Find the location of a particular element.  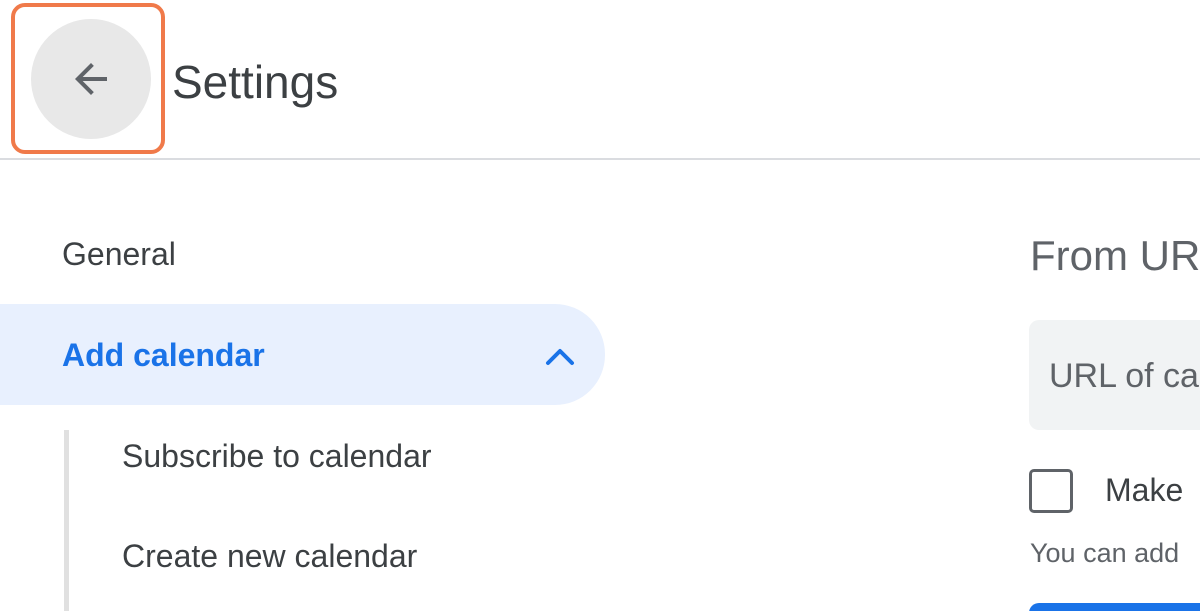

section-heading: From URL is located at coordinates (1115, 255).